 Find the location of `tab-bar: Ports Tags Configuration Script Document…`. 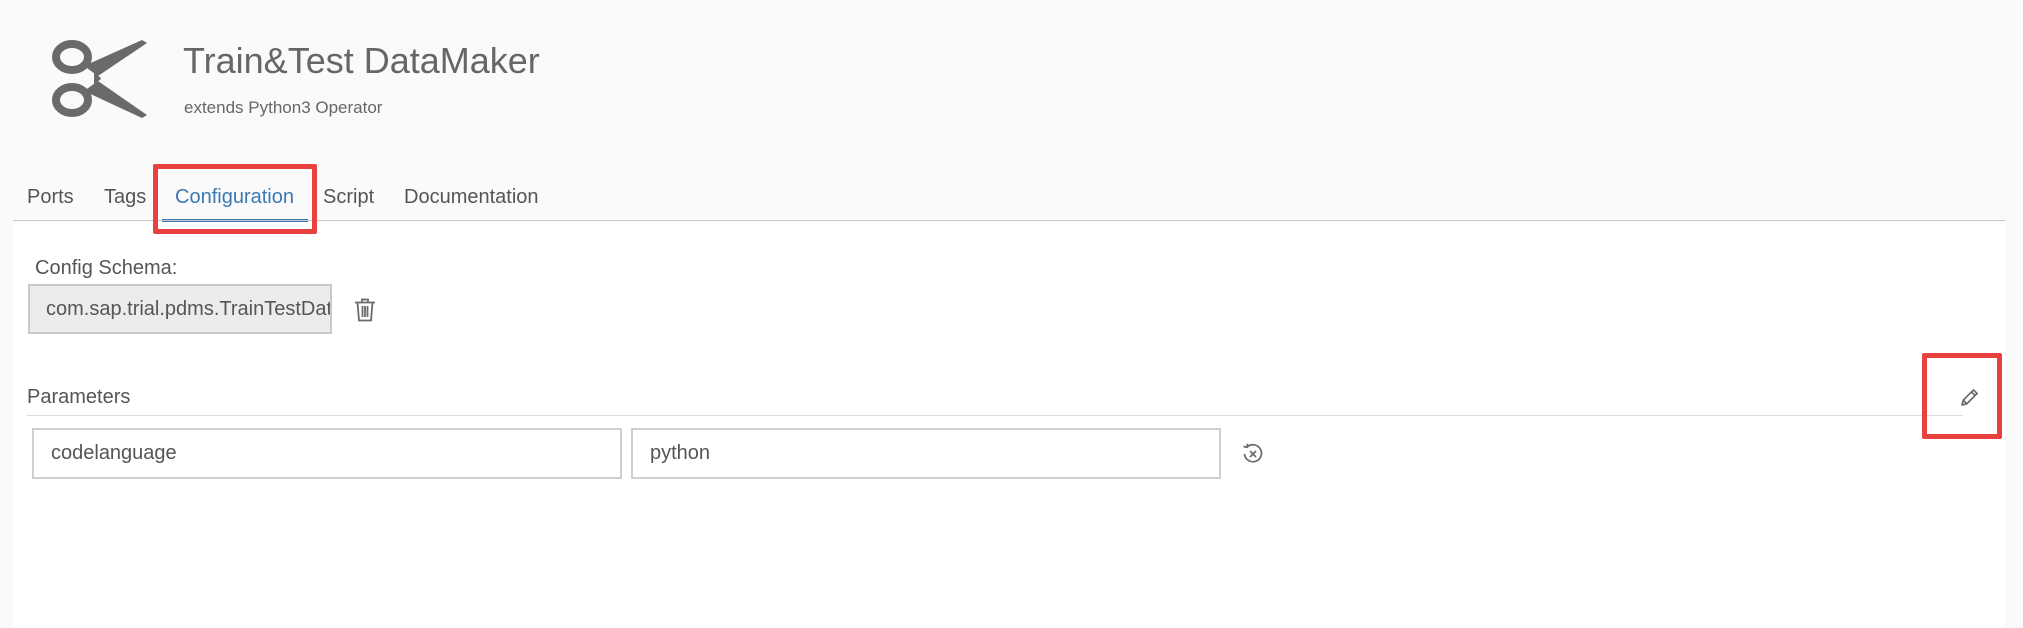

tab-bar: Ports Tags Configuration Script Document… is located at coordinates (1005, 203).